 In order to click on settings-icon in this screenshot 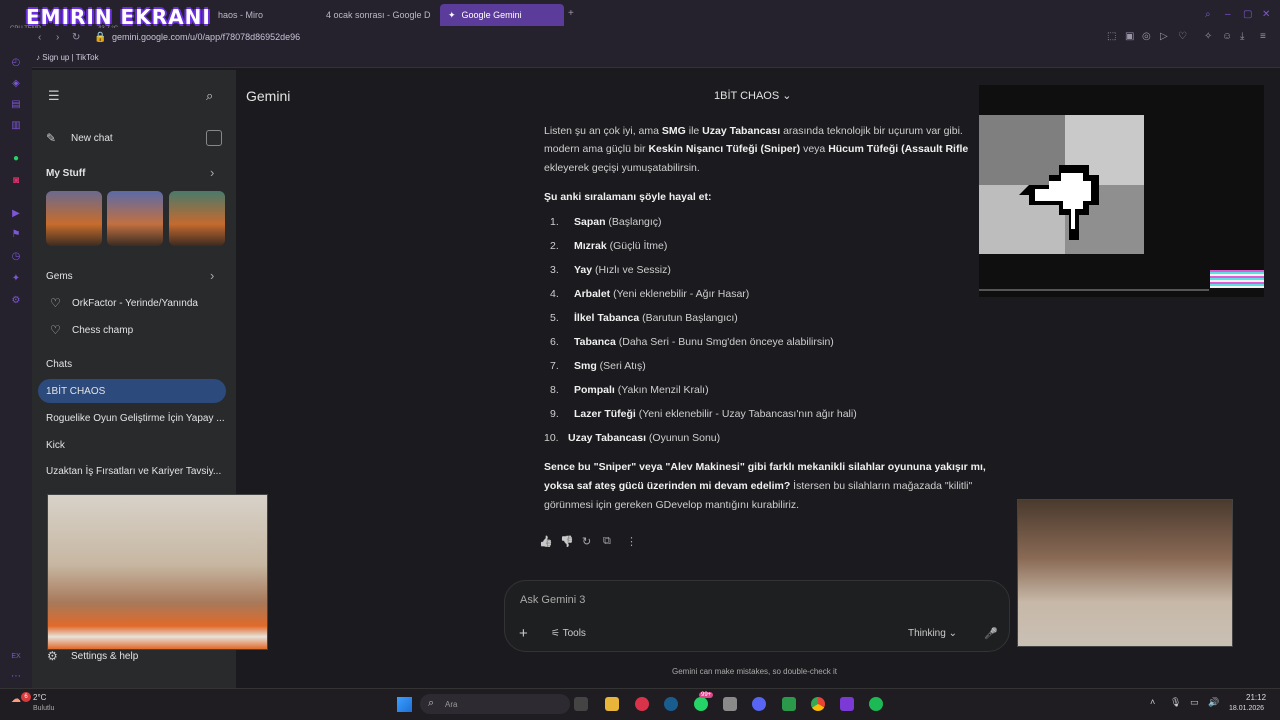, I will do `click(730, 704)`.